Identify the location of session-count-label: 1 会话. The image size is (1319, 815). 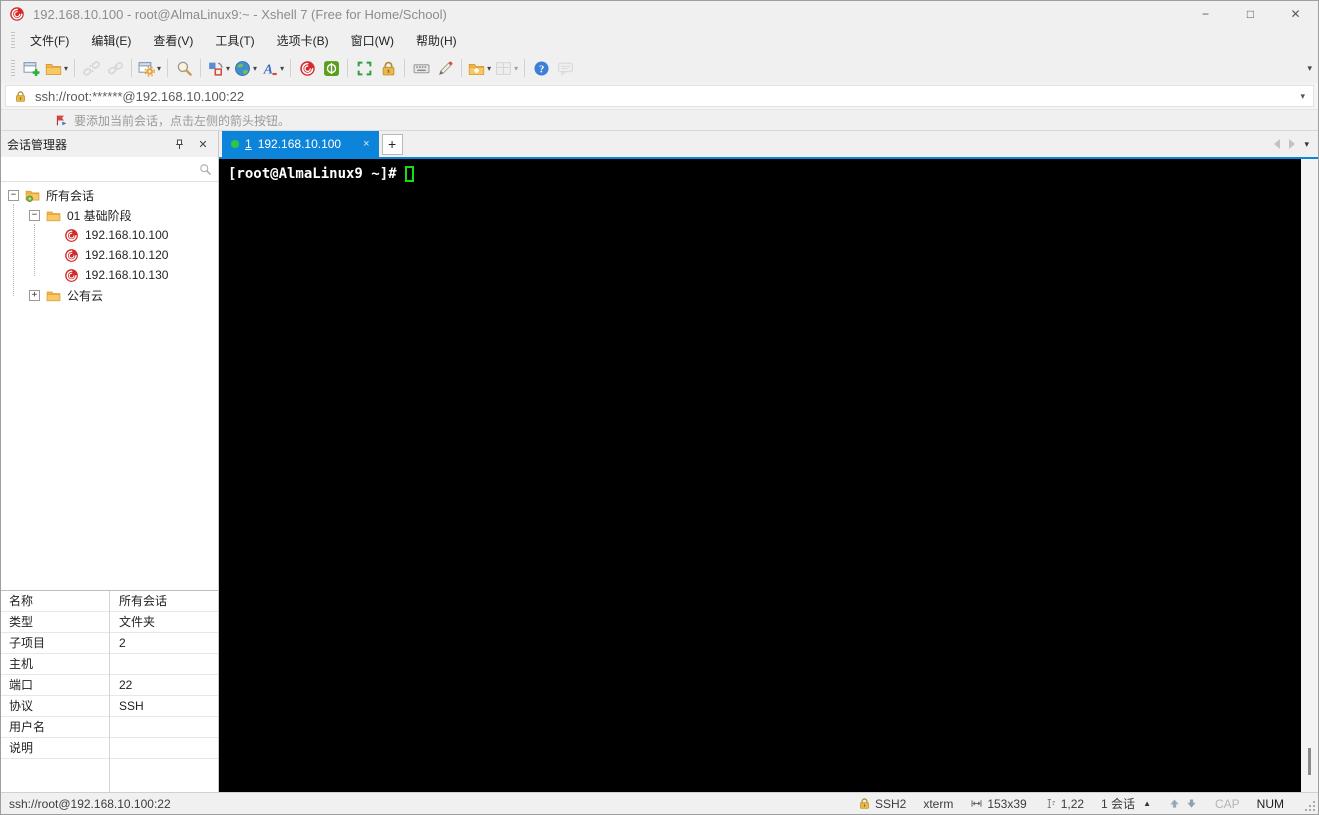
(1118, 804).